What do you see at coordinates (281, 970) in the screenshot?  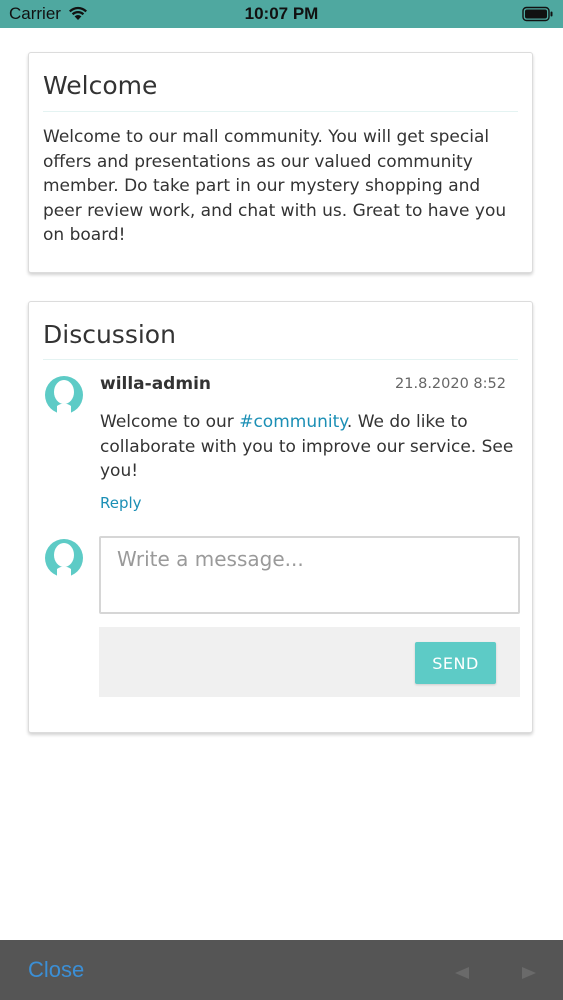 I see `bottom-toolbar: Close` at bounding box center [281, 970].